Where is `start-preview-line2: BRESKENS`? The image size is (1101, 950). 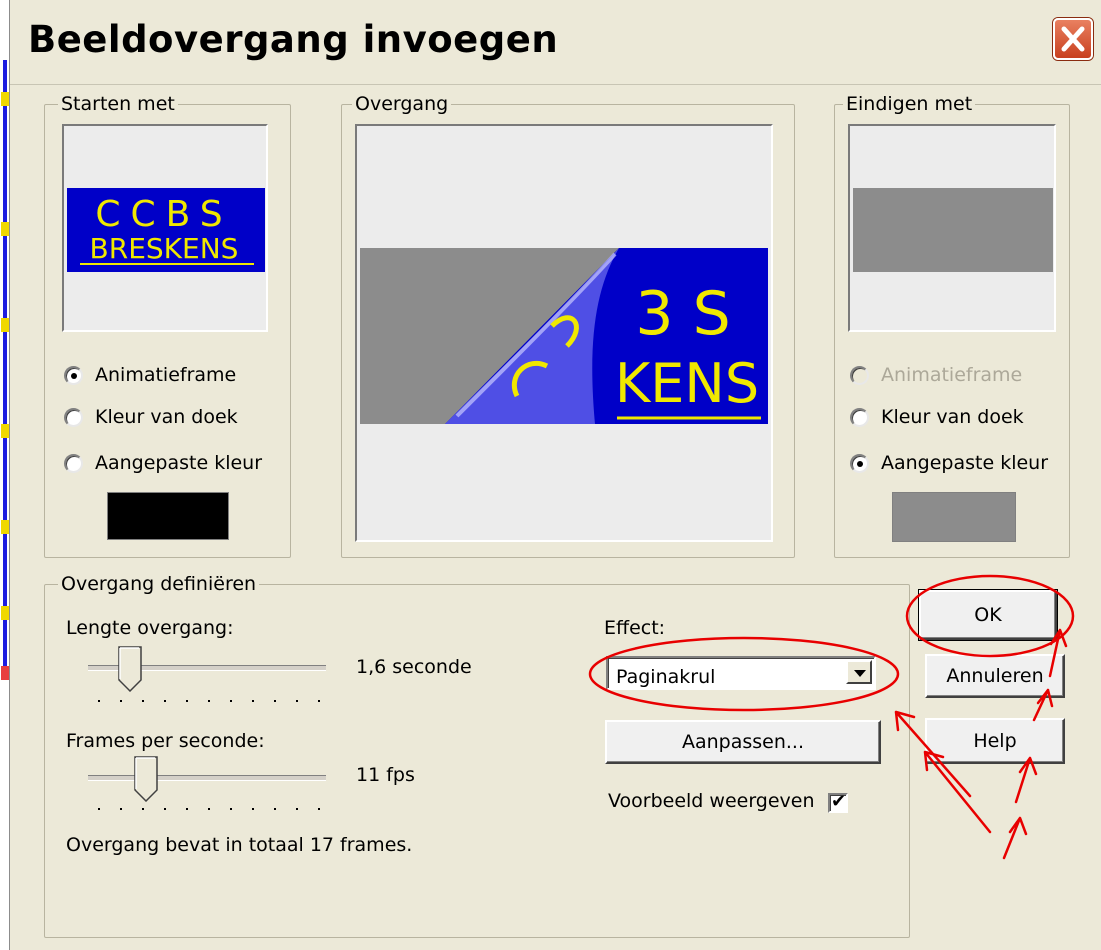
start-preview-line2: BRESKENS is located at coordinates (164, 248).